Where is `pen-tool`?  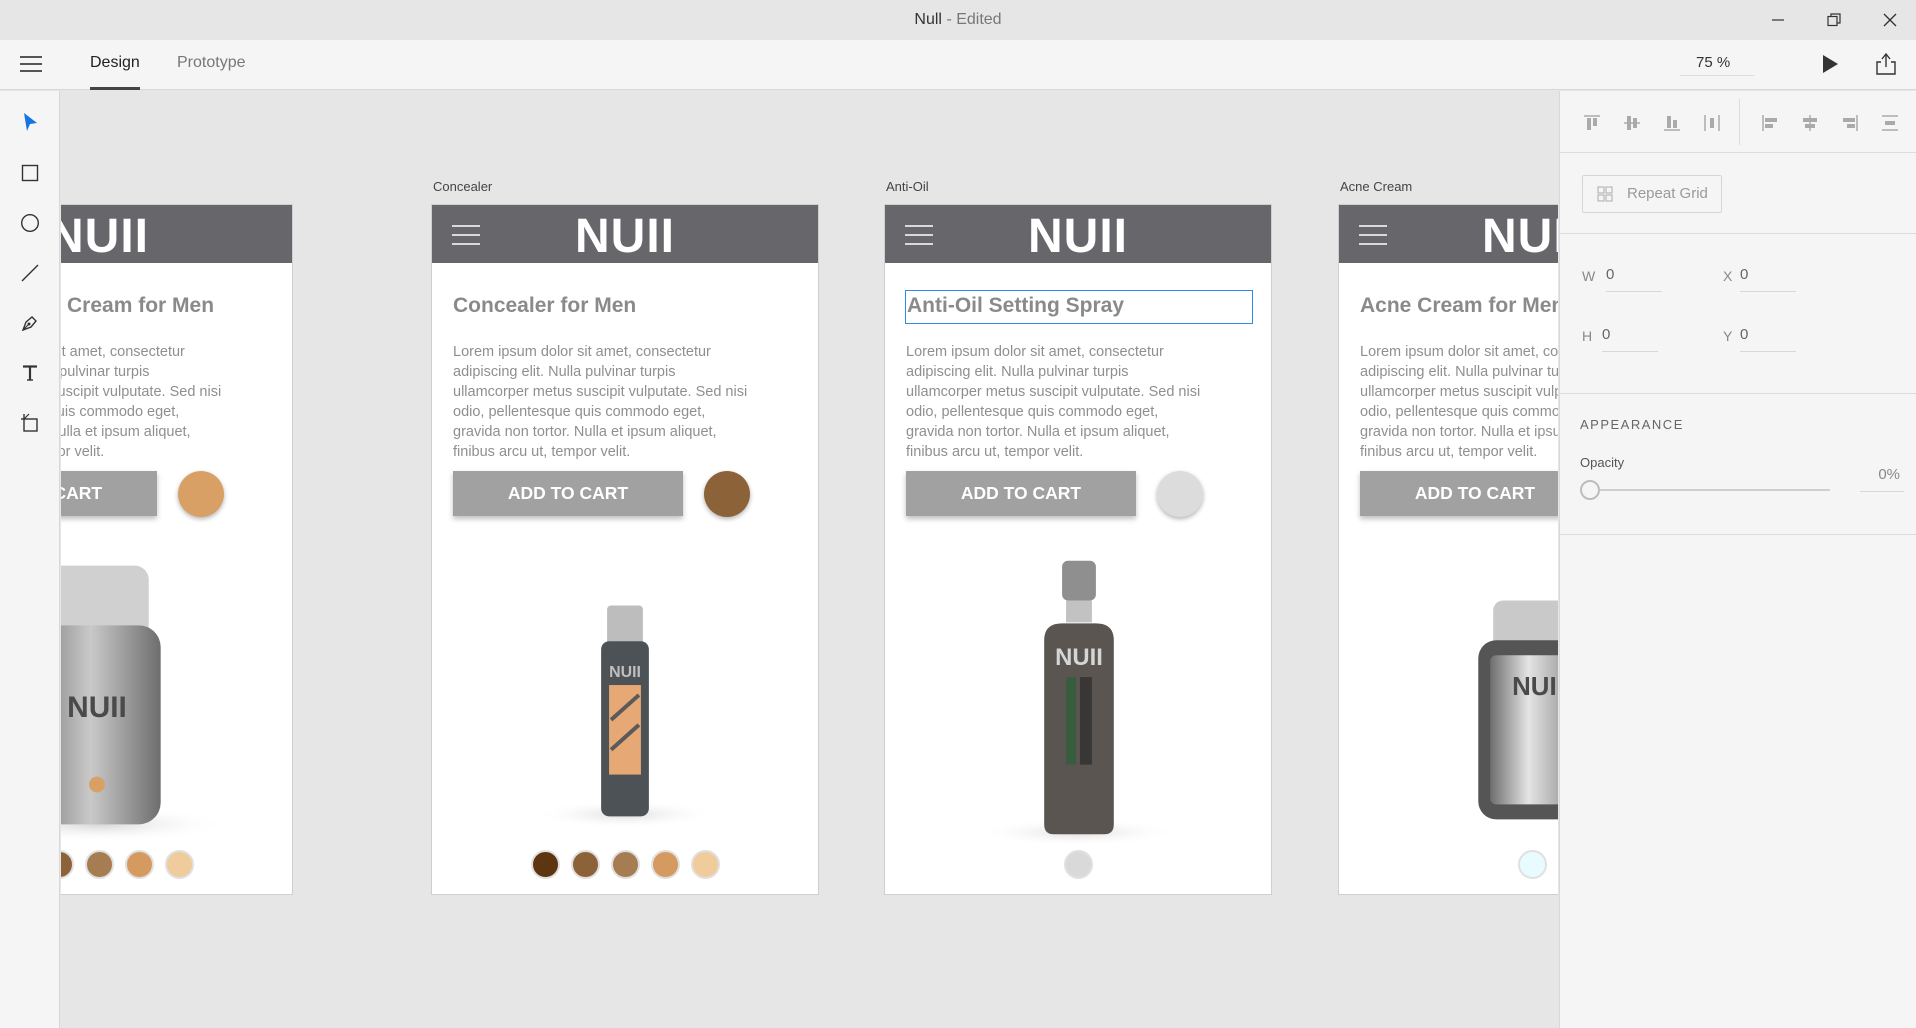
pen-tool is located at coordinates (30, 323).